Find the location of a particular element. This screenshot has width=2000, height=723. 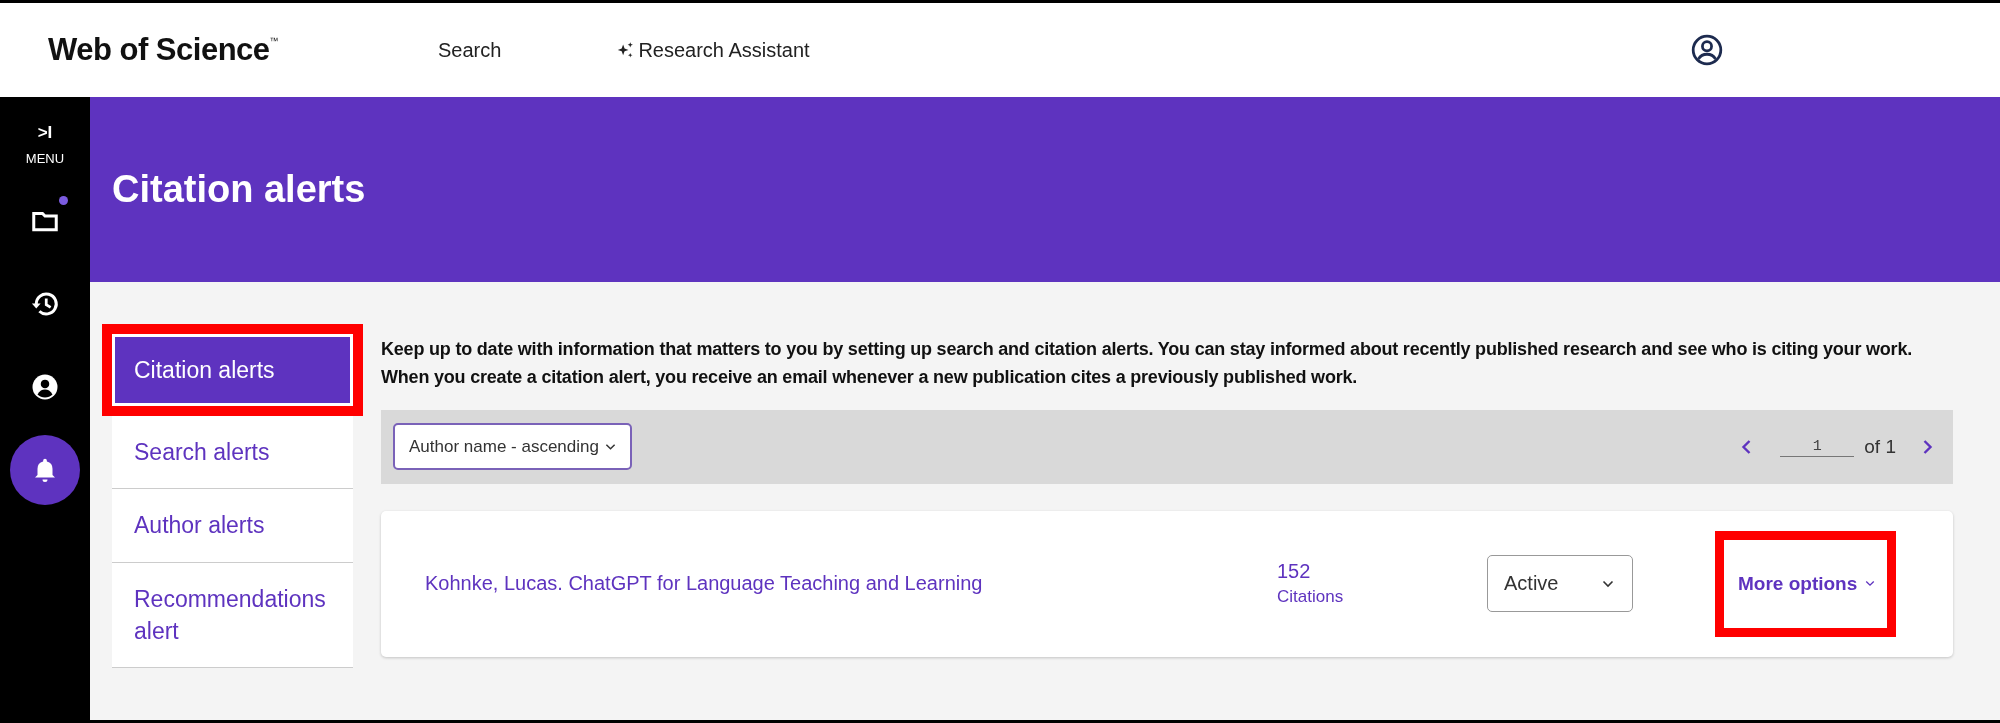

page-total: of 1 is located at coordinates (1880, 446).